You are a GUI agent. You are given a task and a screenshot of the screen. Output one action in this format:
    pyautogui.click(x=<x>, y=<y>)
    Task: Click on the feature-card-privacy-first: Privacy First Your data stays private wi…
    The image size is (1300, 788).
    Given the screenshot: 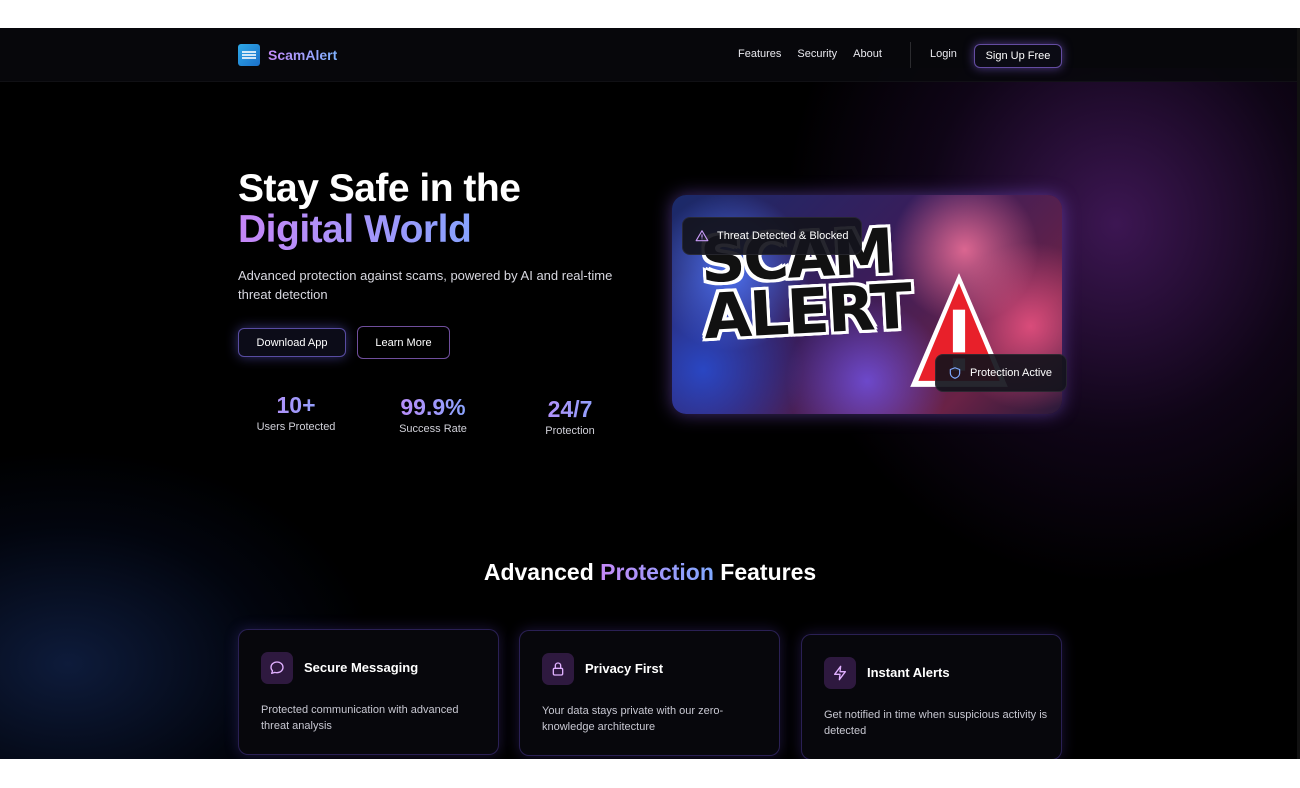 What is the action you would take?
    pyautogui.click(x=649, y=693)
    